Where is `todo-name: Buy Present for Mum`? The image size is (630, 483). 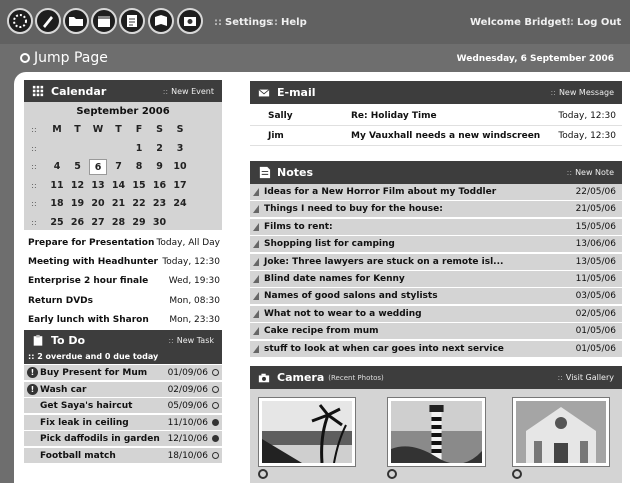 todo-name: Buy Present for Mum is located at coordinates (94, 373).